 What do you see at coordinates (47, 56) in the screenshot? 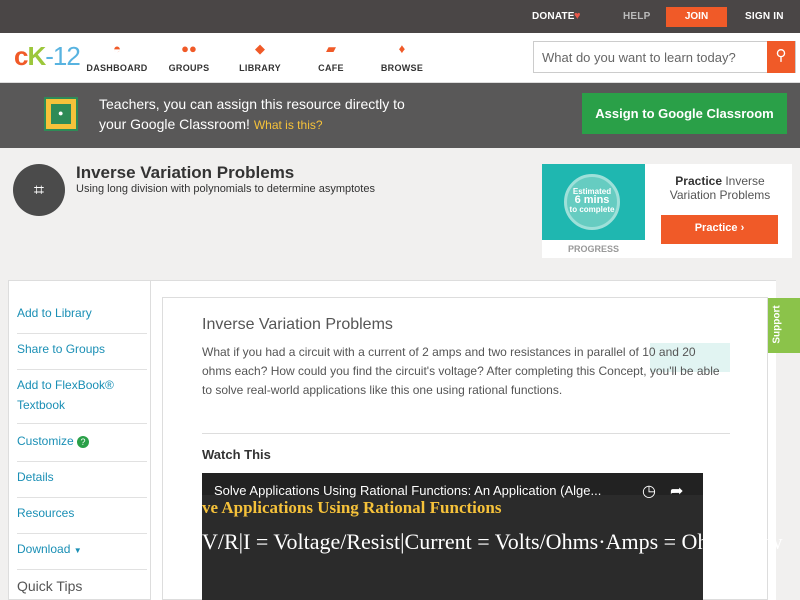
I see `ck12-logo: cK-12` at bounding box center [47, 56].